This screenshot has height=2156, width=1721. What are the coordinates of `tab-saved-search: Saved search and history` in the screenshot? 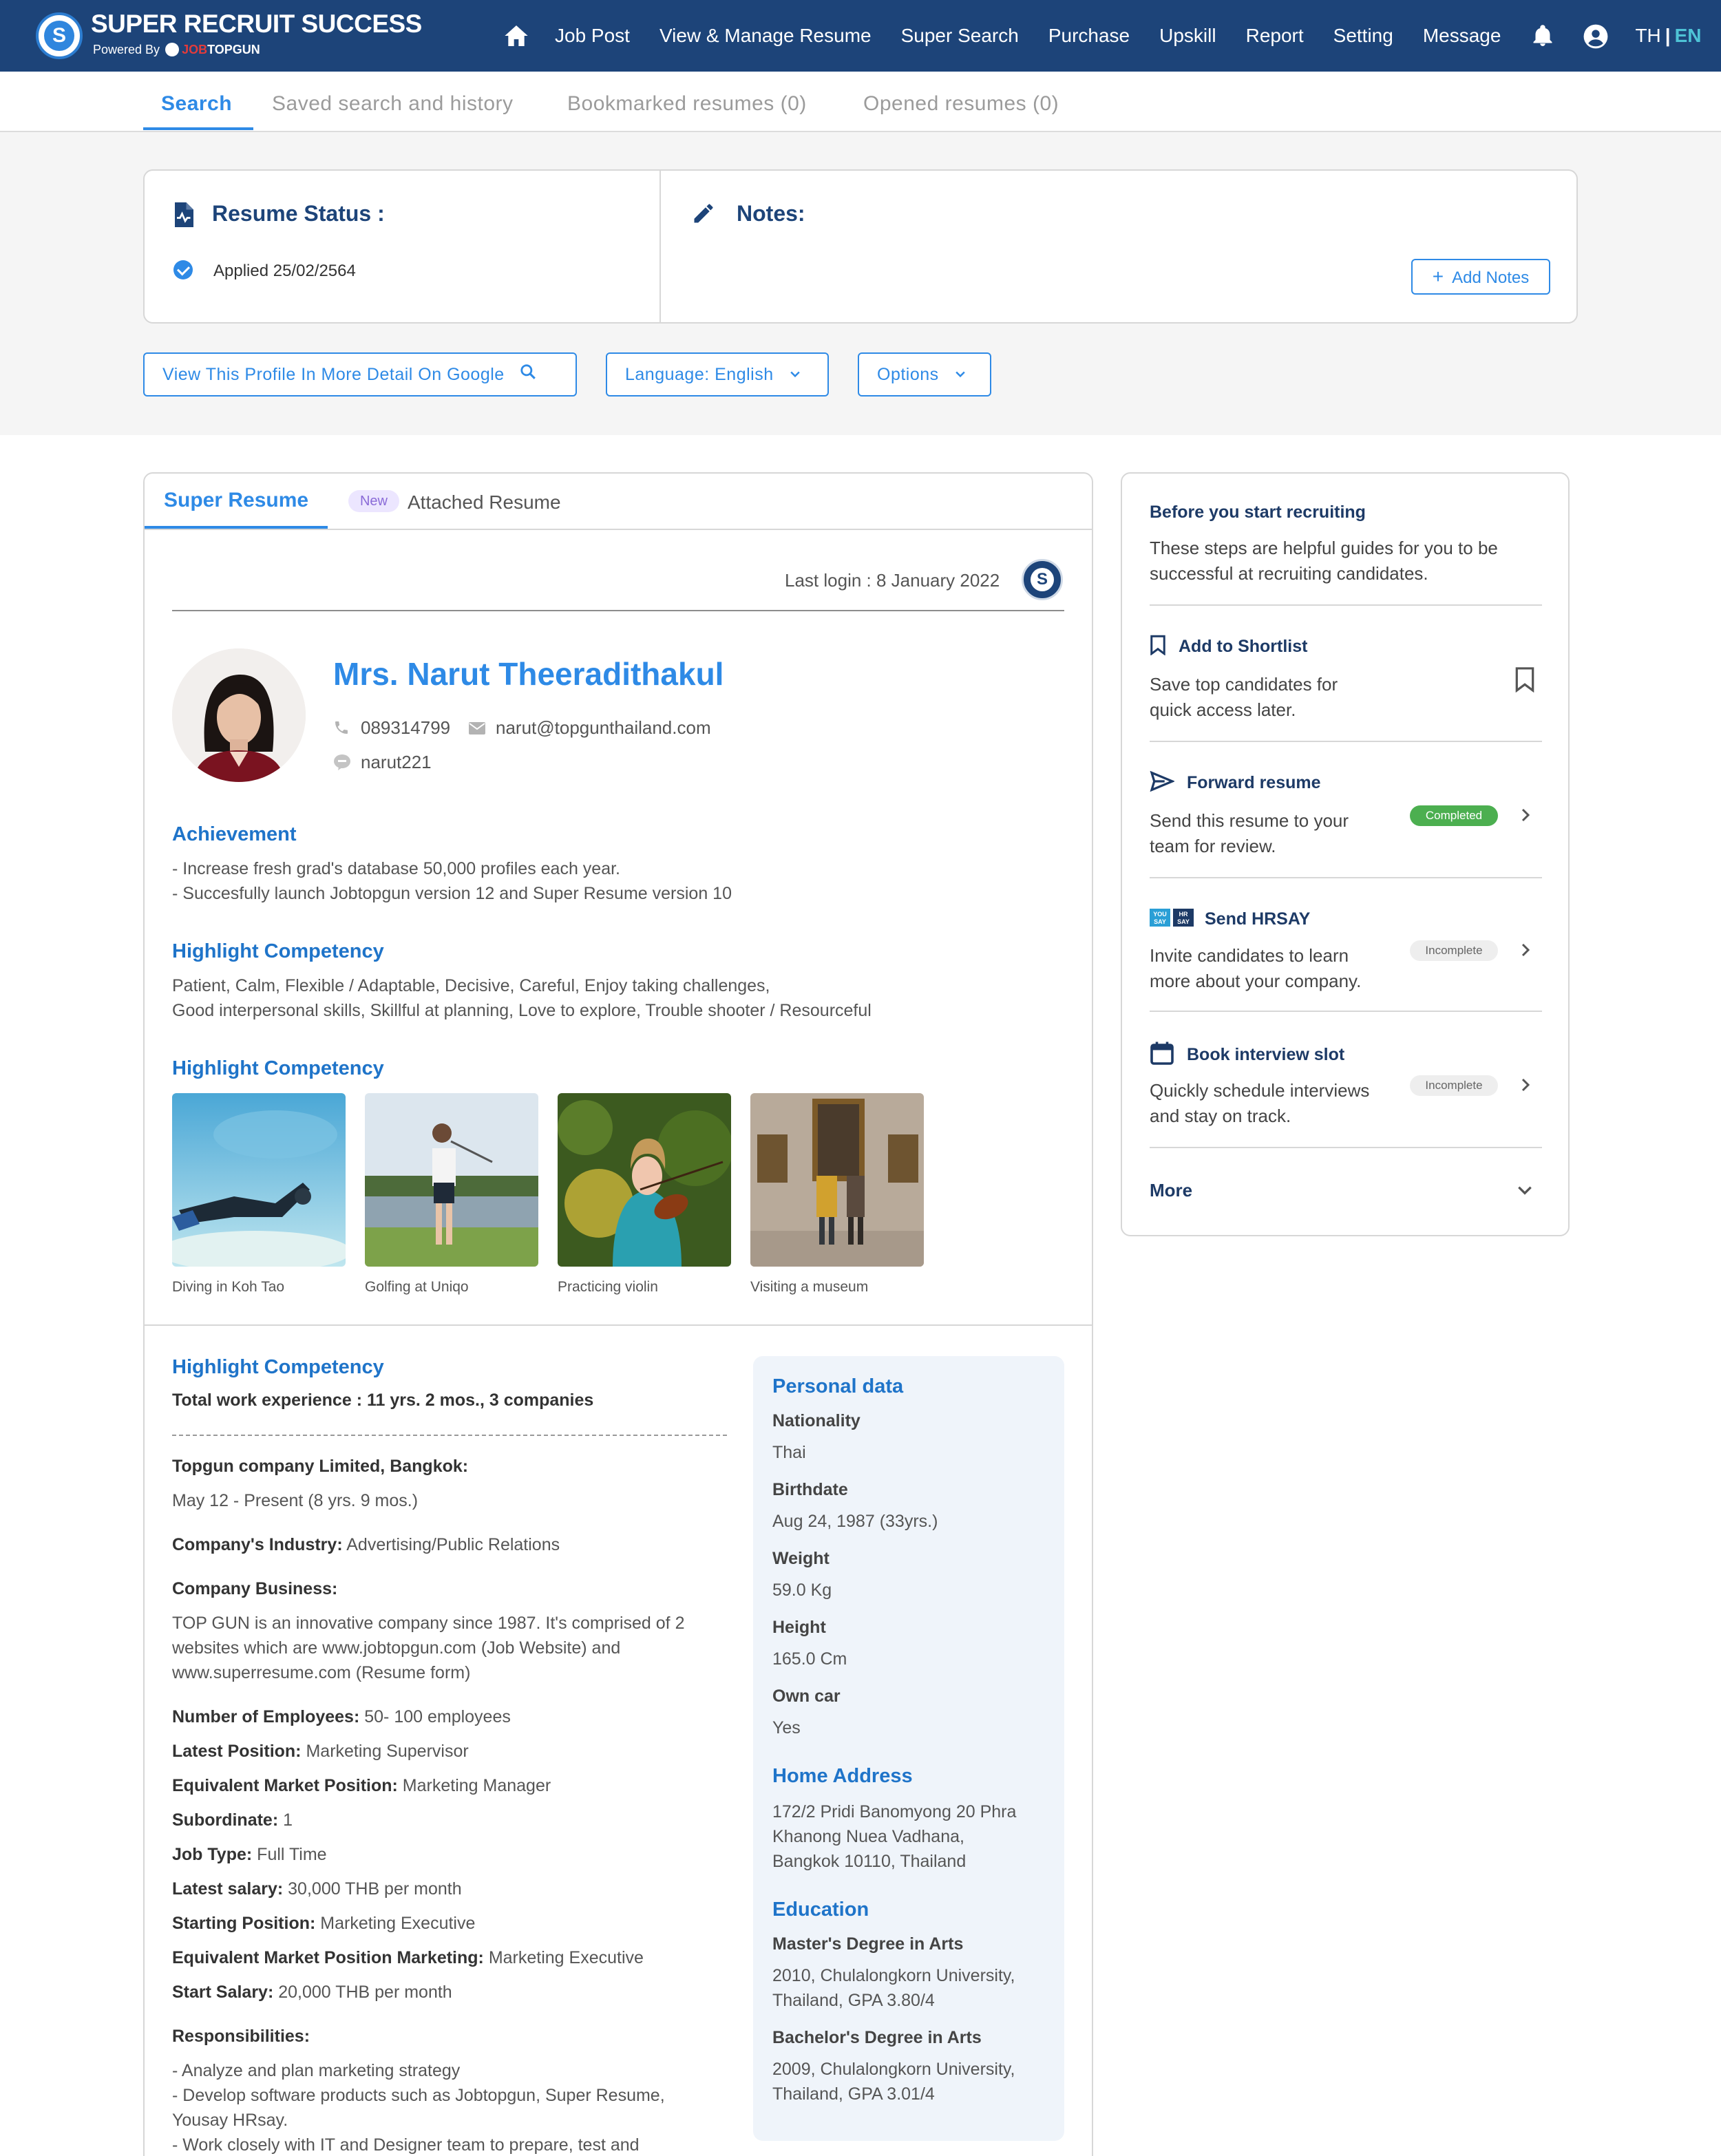 It's located at (393, 104).